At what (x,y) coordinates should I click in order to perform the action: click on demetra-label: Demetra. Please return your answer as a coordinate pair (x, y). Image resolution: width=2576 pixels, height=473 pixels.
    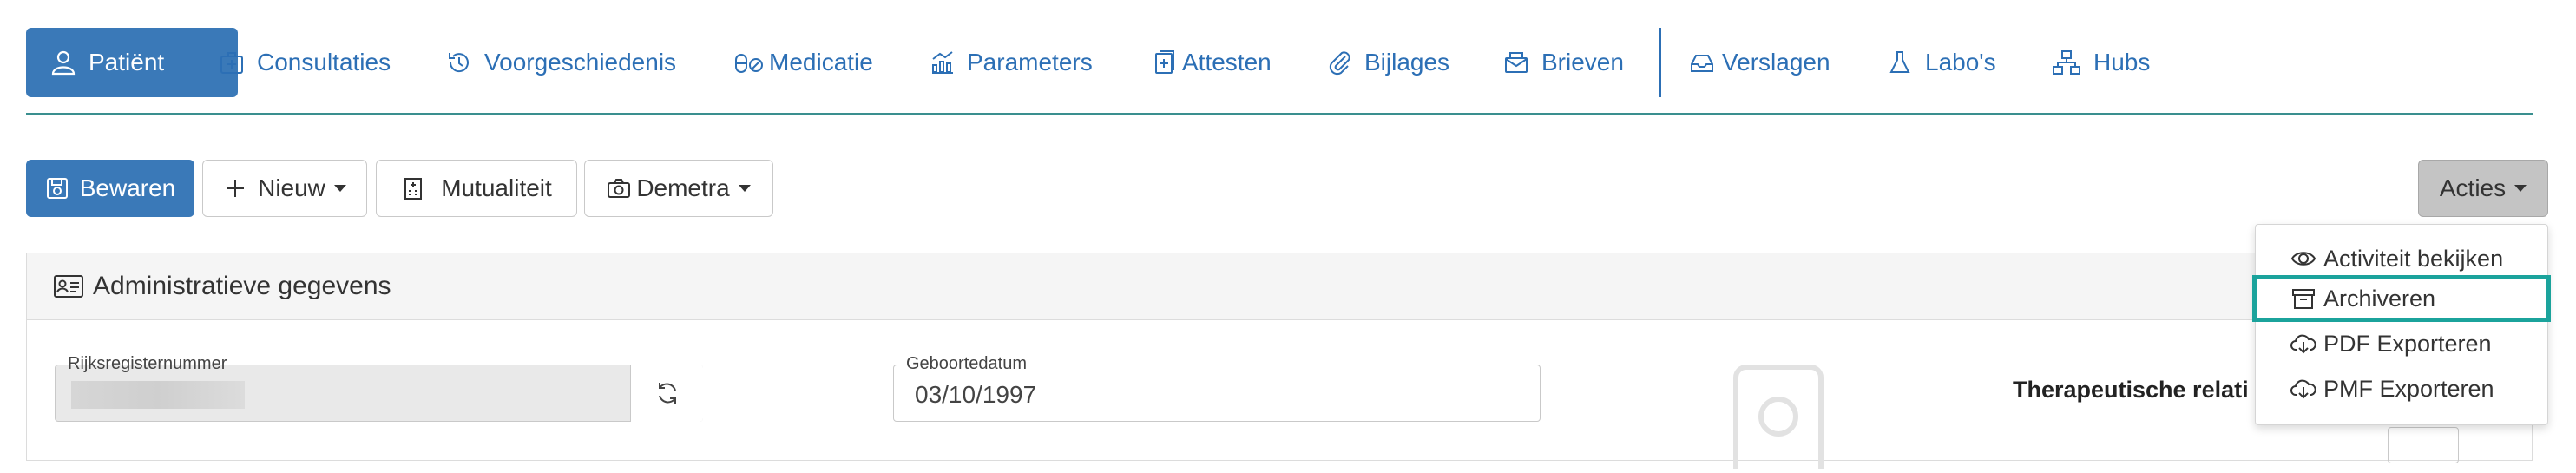
    Looking at the image, I should click on (683, 187).